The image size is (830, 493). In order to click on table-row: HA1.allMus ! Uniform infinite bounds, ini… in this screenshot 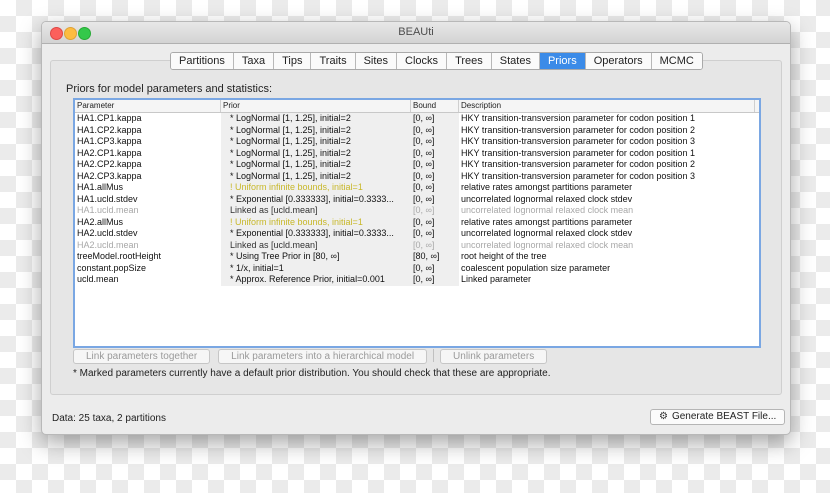, I will do `click(417, 188)`.